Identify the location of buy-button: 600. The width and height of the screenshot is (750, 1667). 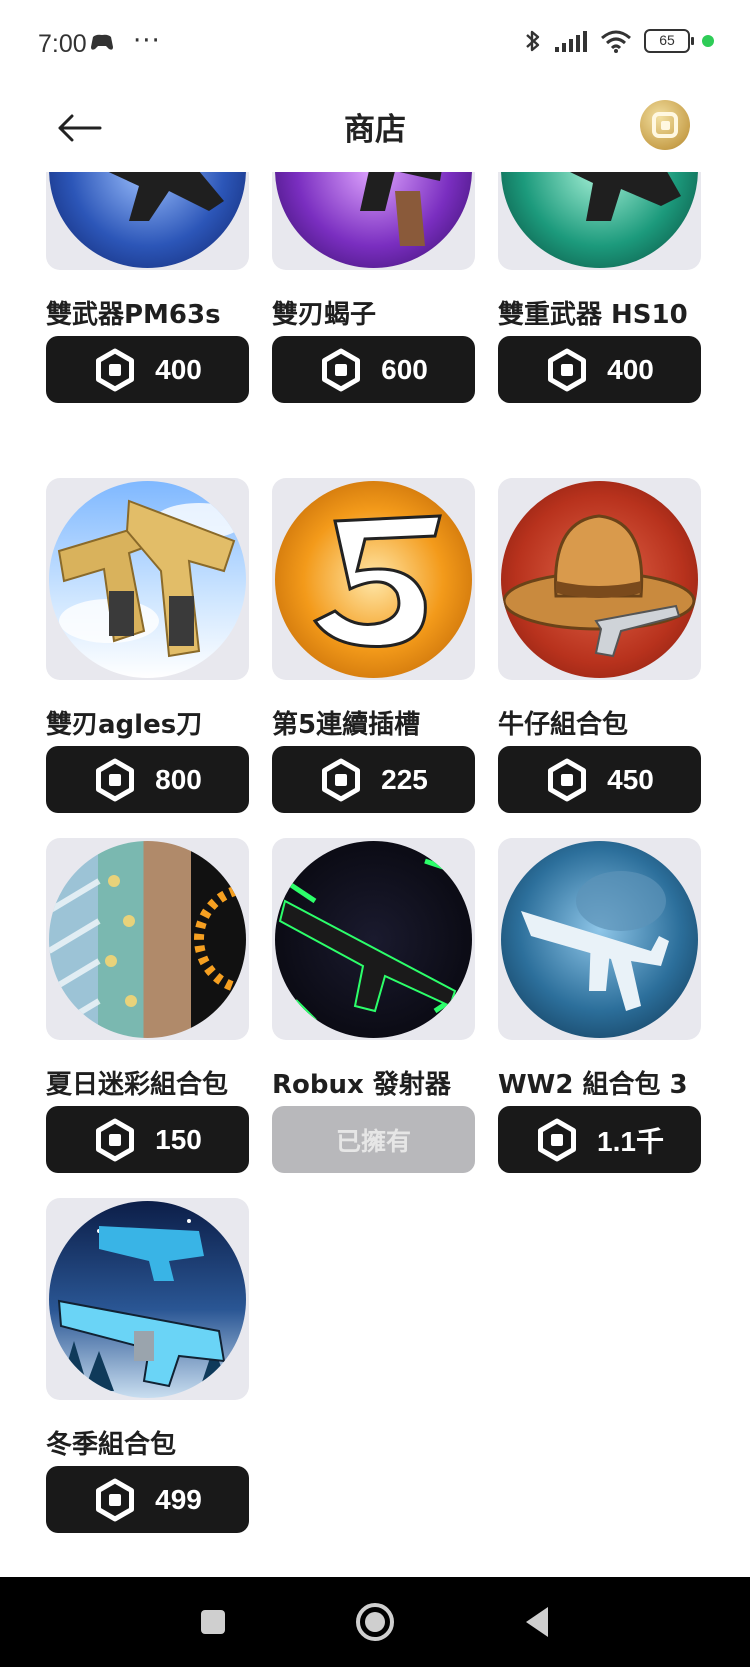
(373, 369).